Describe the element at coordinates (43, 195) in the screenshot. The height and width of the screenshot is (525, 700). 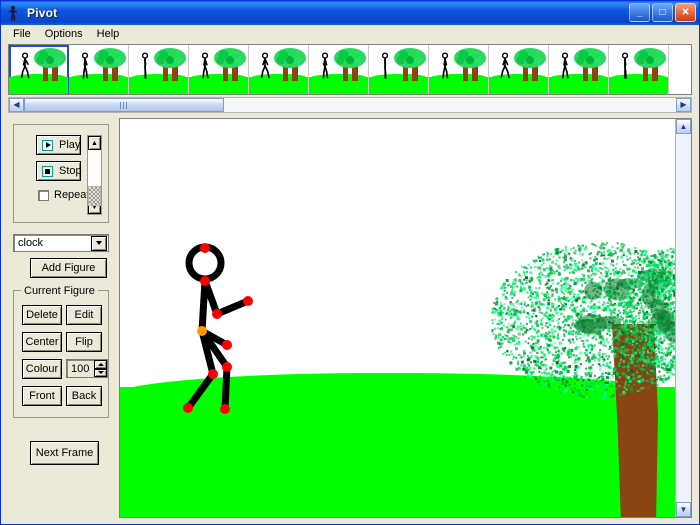
I see `repeat-checkbox-box` at that location.